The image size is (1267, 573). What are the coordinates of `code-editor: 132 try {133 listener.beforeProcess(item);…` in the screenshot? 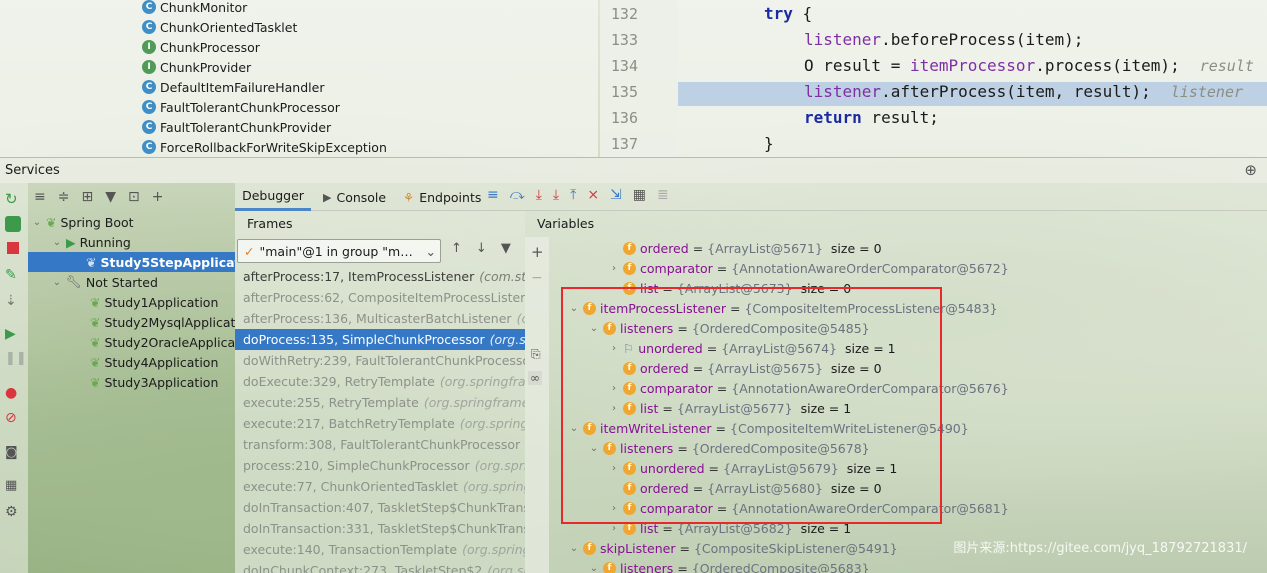 It's located at (933, 78).